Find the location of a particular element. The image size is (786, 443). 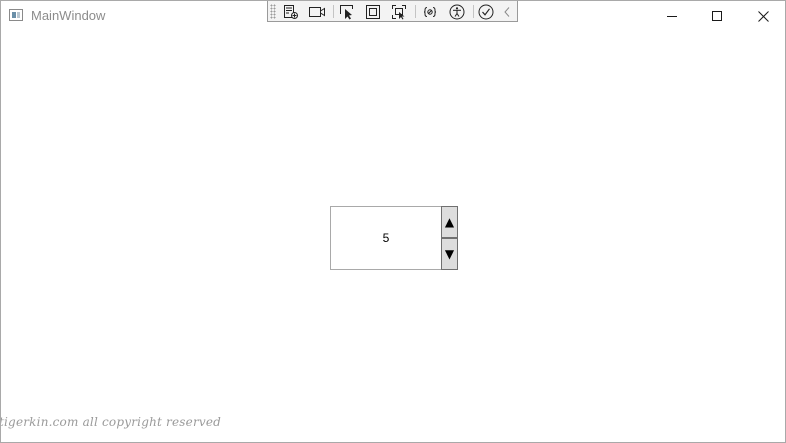

checkmark-icon is located at coordinates (486, 11).